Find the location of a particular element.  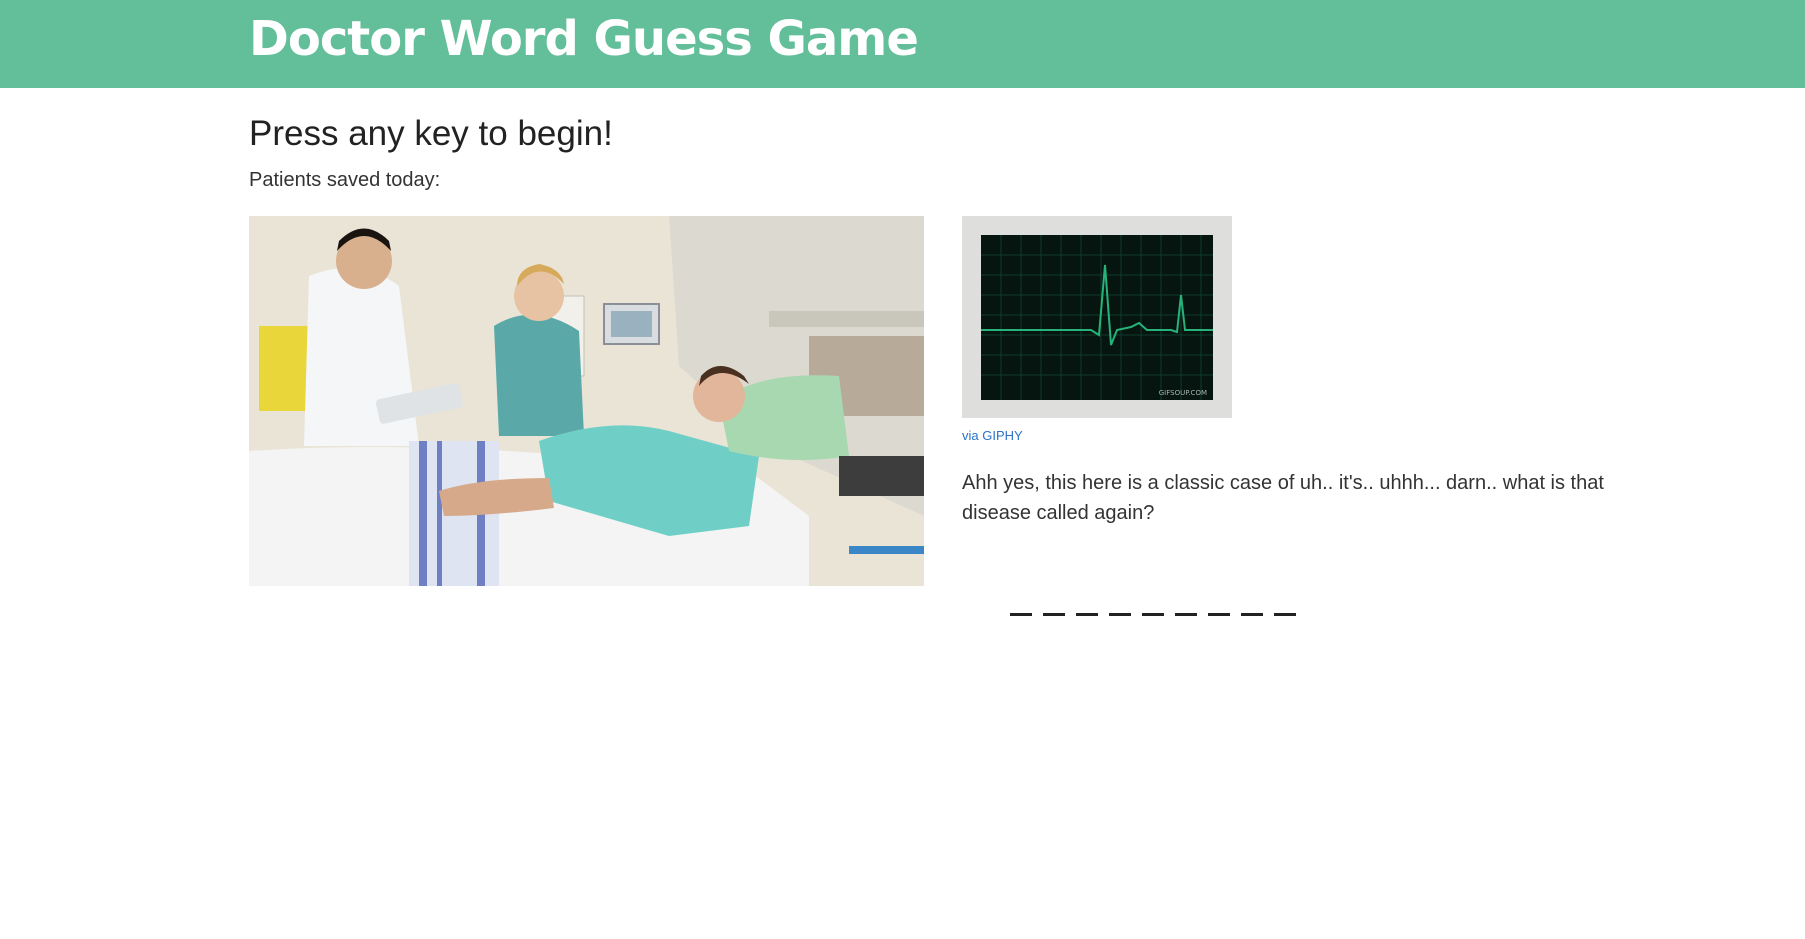

ecg-waveform: GIFSOUP.COM is located at coordinates (1097, 317).